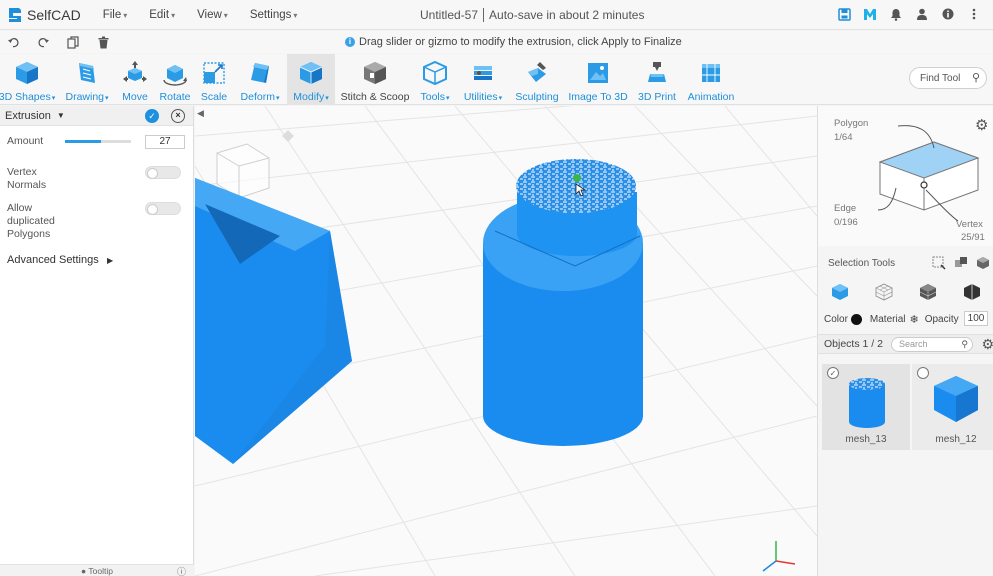  I want to click on tool-image-to-3d: Image To 3D, so click(598, 79).